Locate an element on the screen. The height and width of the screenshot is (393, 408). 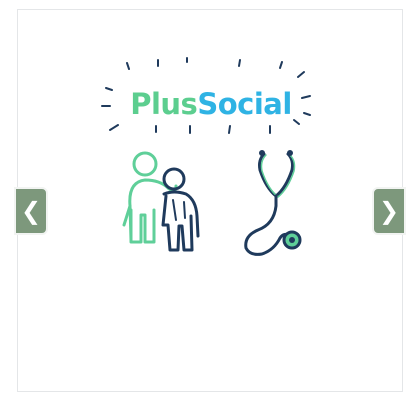
carousel-prev-button: ❮ is located at coordinates (31, 211).